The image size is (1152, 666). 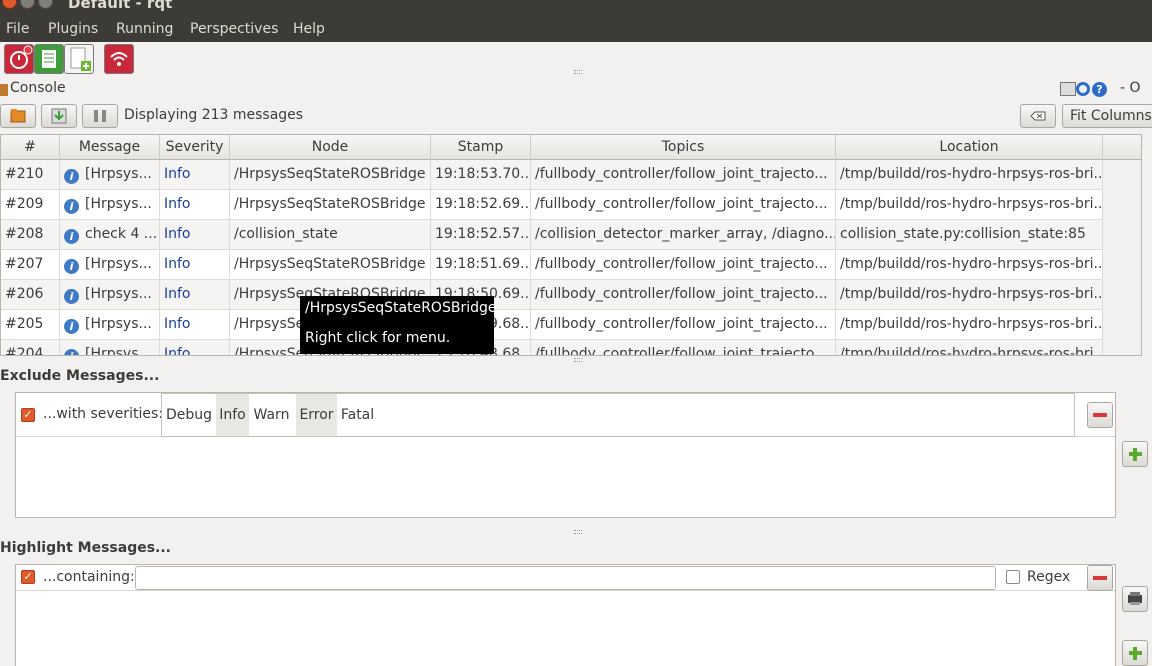 What do you see at coordinates (30, 147) in the screenshot?
I see `column-header-number: #` at bounding box center [30, 147].